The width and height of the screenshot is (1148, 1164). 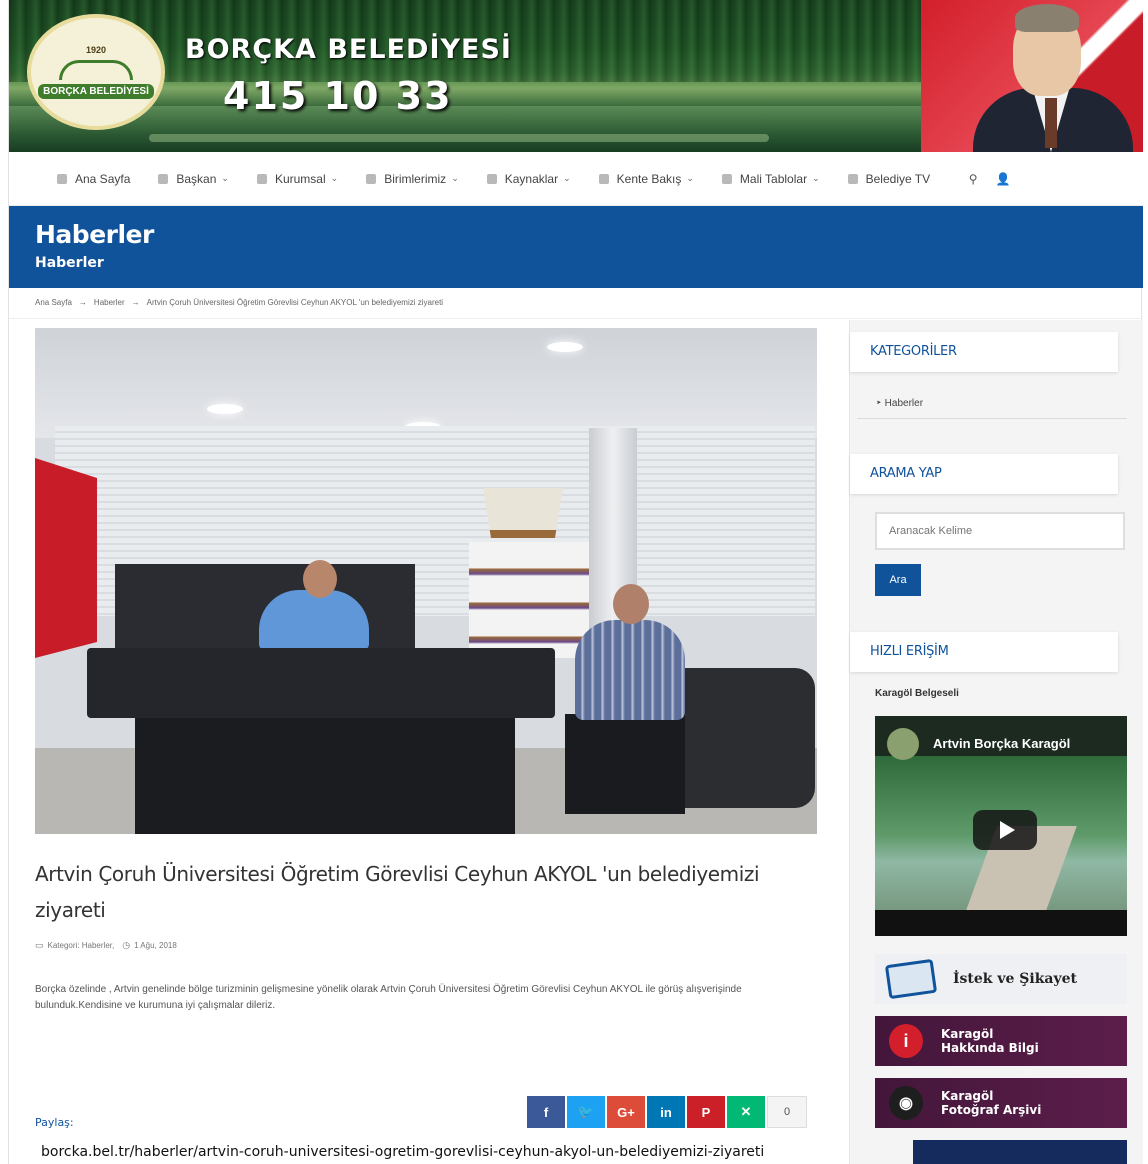 I want to click on banner-title: BORÇKA BELEDİYESİ, so click(x=348, y=49).